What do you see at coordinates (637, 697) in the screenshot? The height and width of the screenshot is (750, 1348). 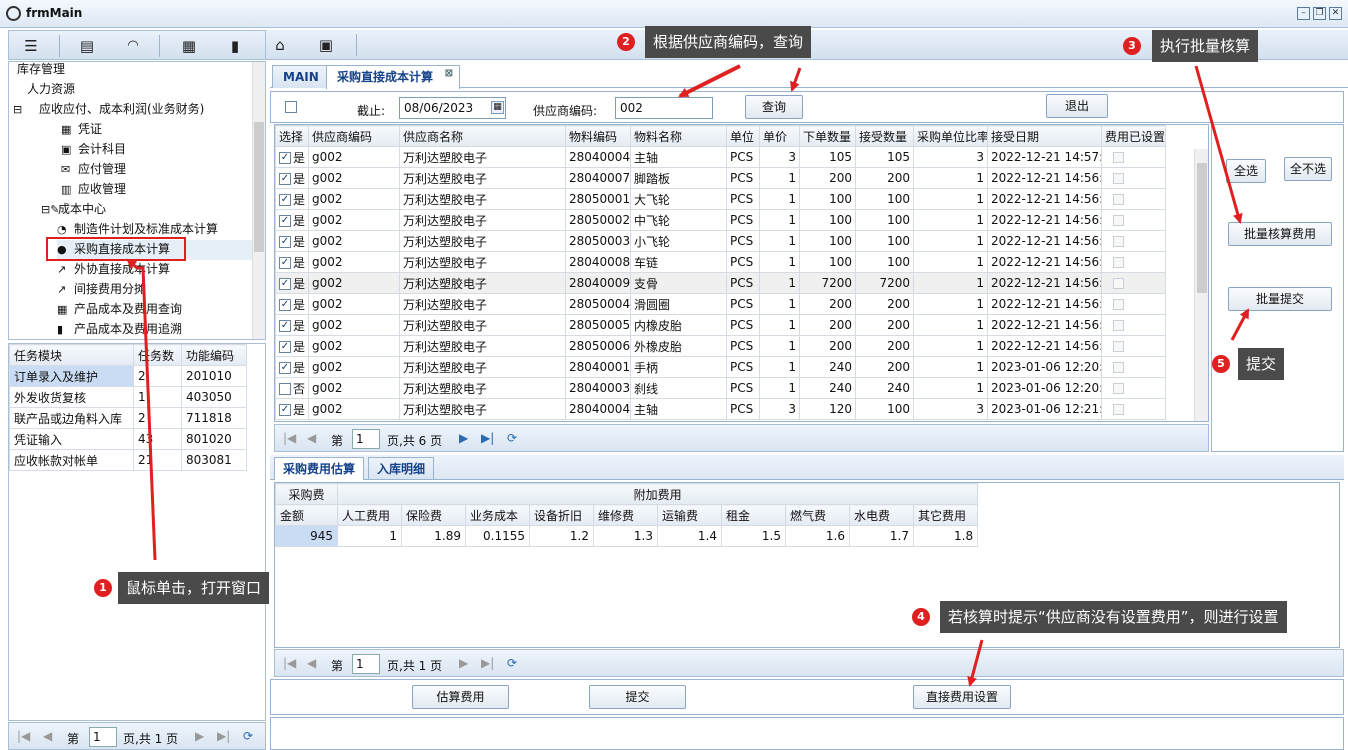 I see `submit-button: 提交` at bounding box center [637, 697].